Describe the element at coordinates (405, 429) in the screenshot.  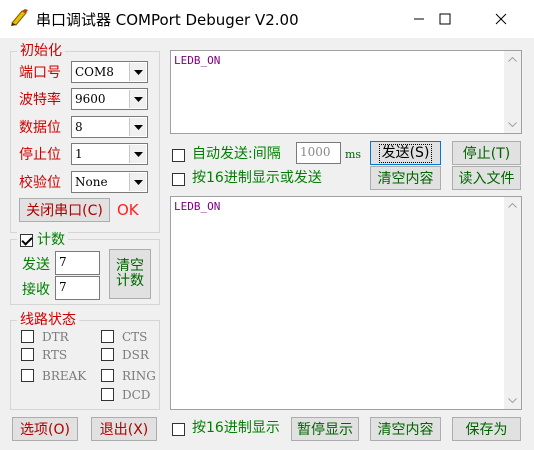
I see `clear-receive-button: 清空内容` at that location.